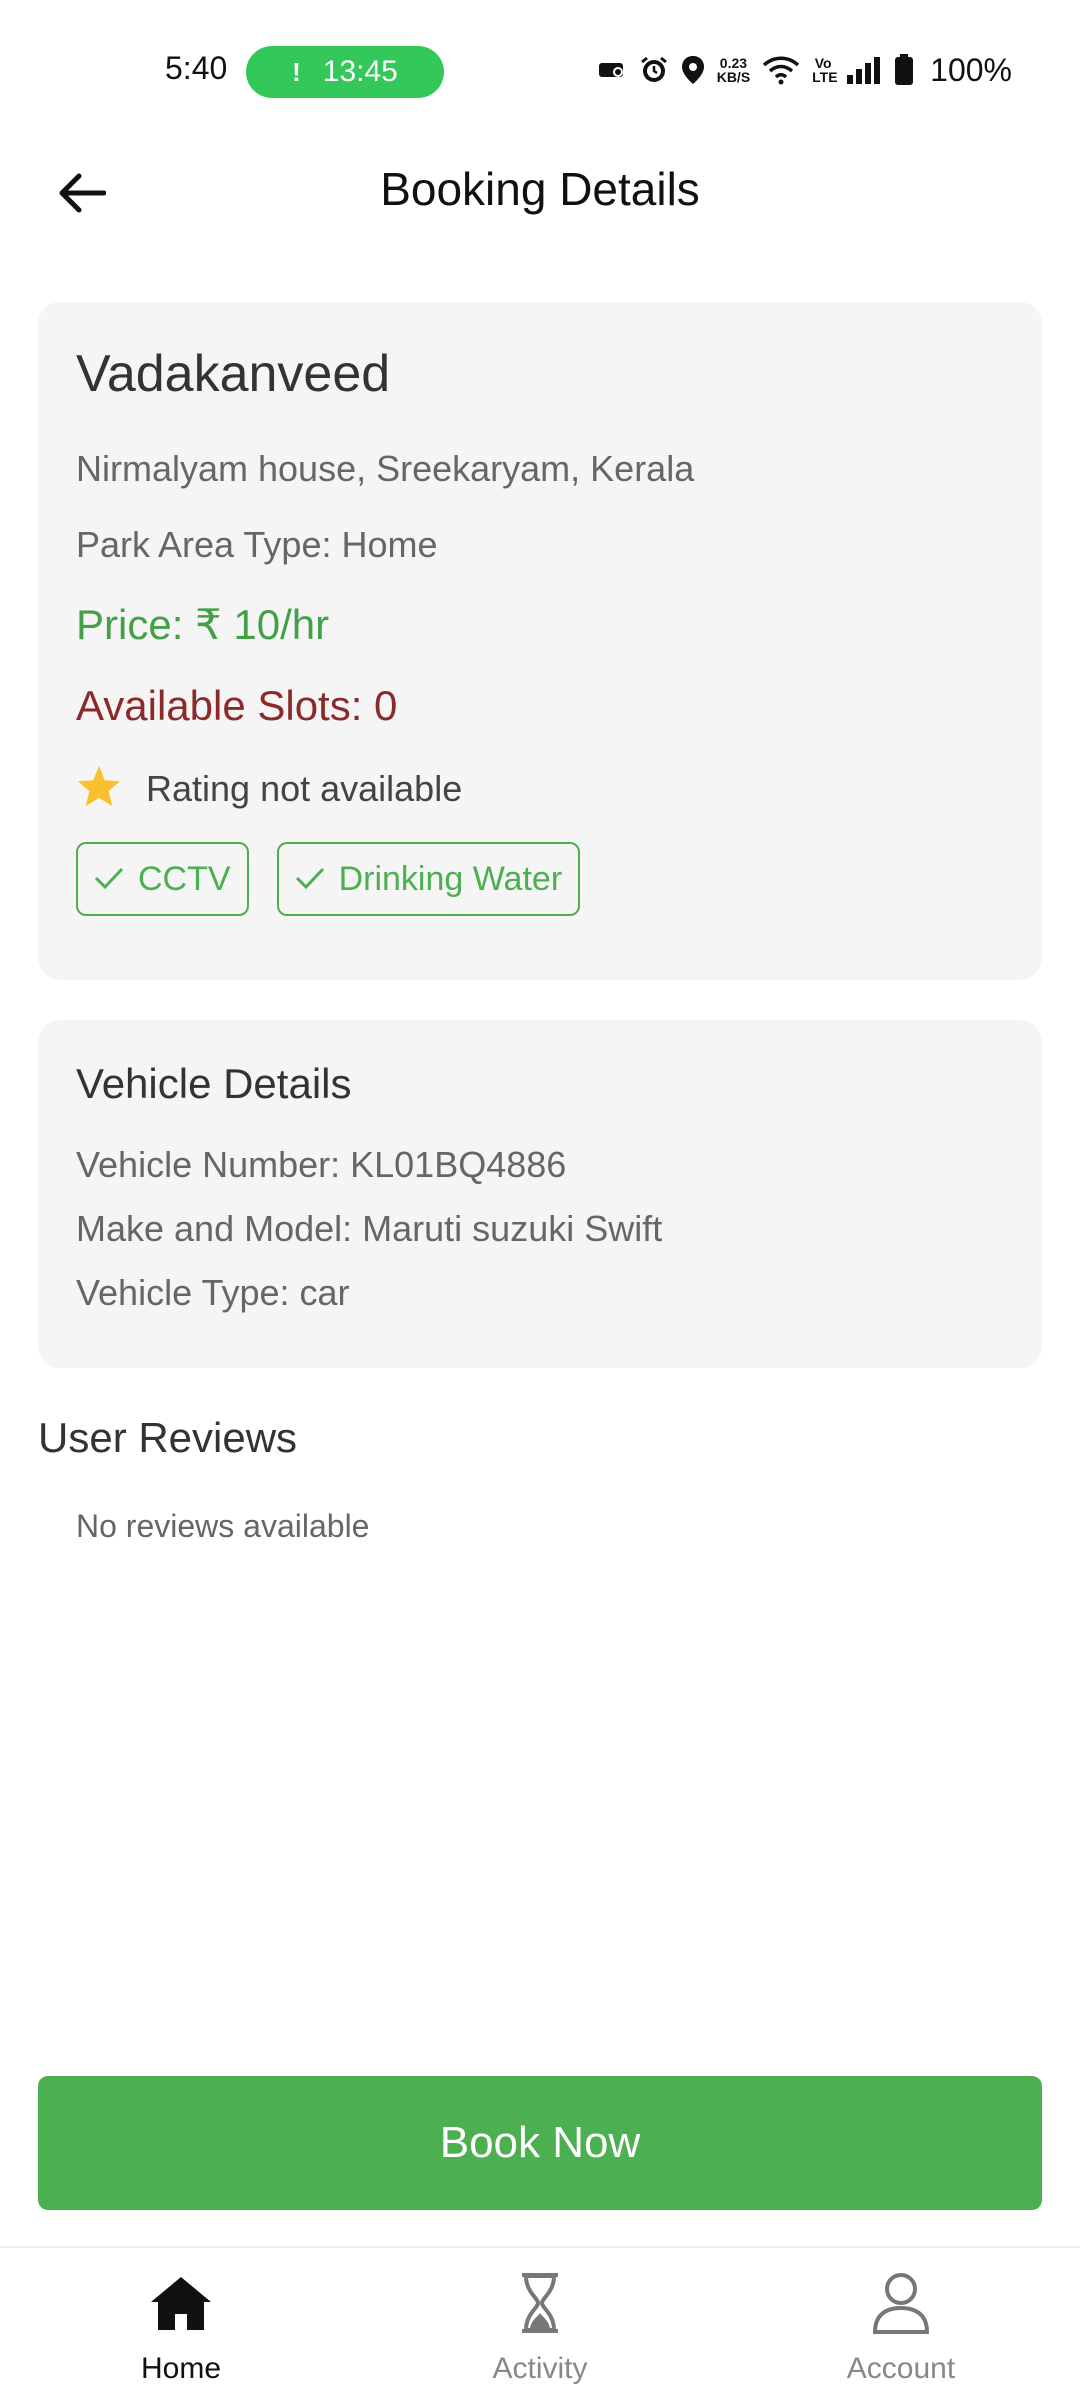 This screenshot has width=1080, height=2400. What do you see at coordinates (612, 70) in the screenshot?
I see `car-mode-icon` at bounding box center [612, 70].